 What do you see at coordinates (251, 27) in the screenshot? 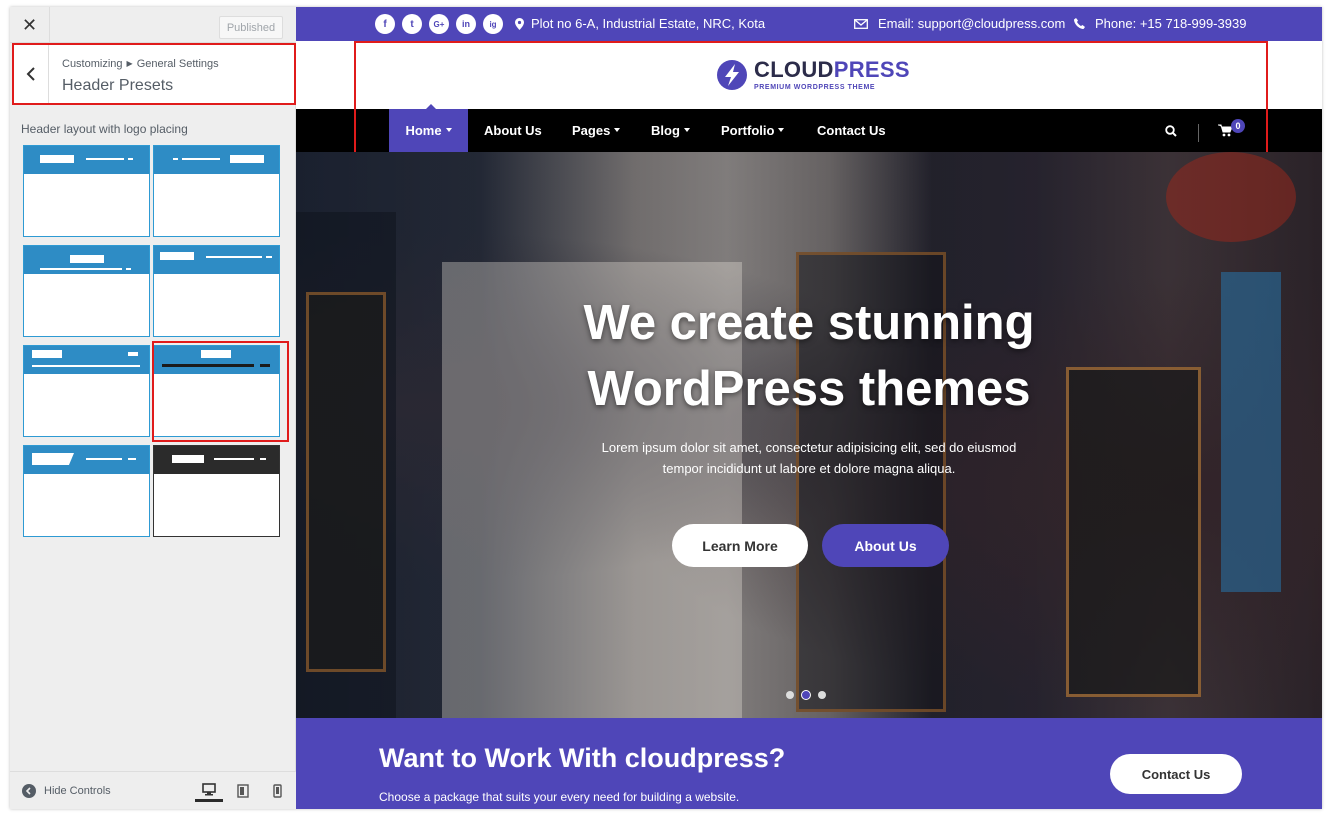
I see `published-button: Published` at bounding box center [251, 27].